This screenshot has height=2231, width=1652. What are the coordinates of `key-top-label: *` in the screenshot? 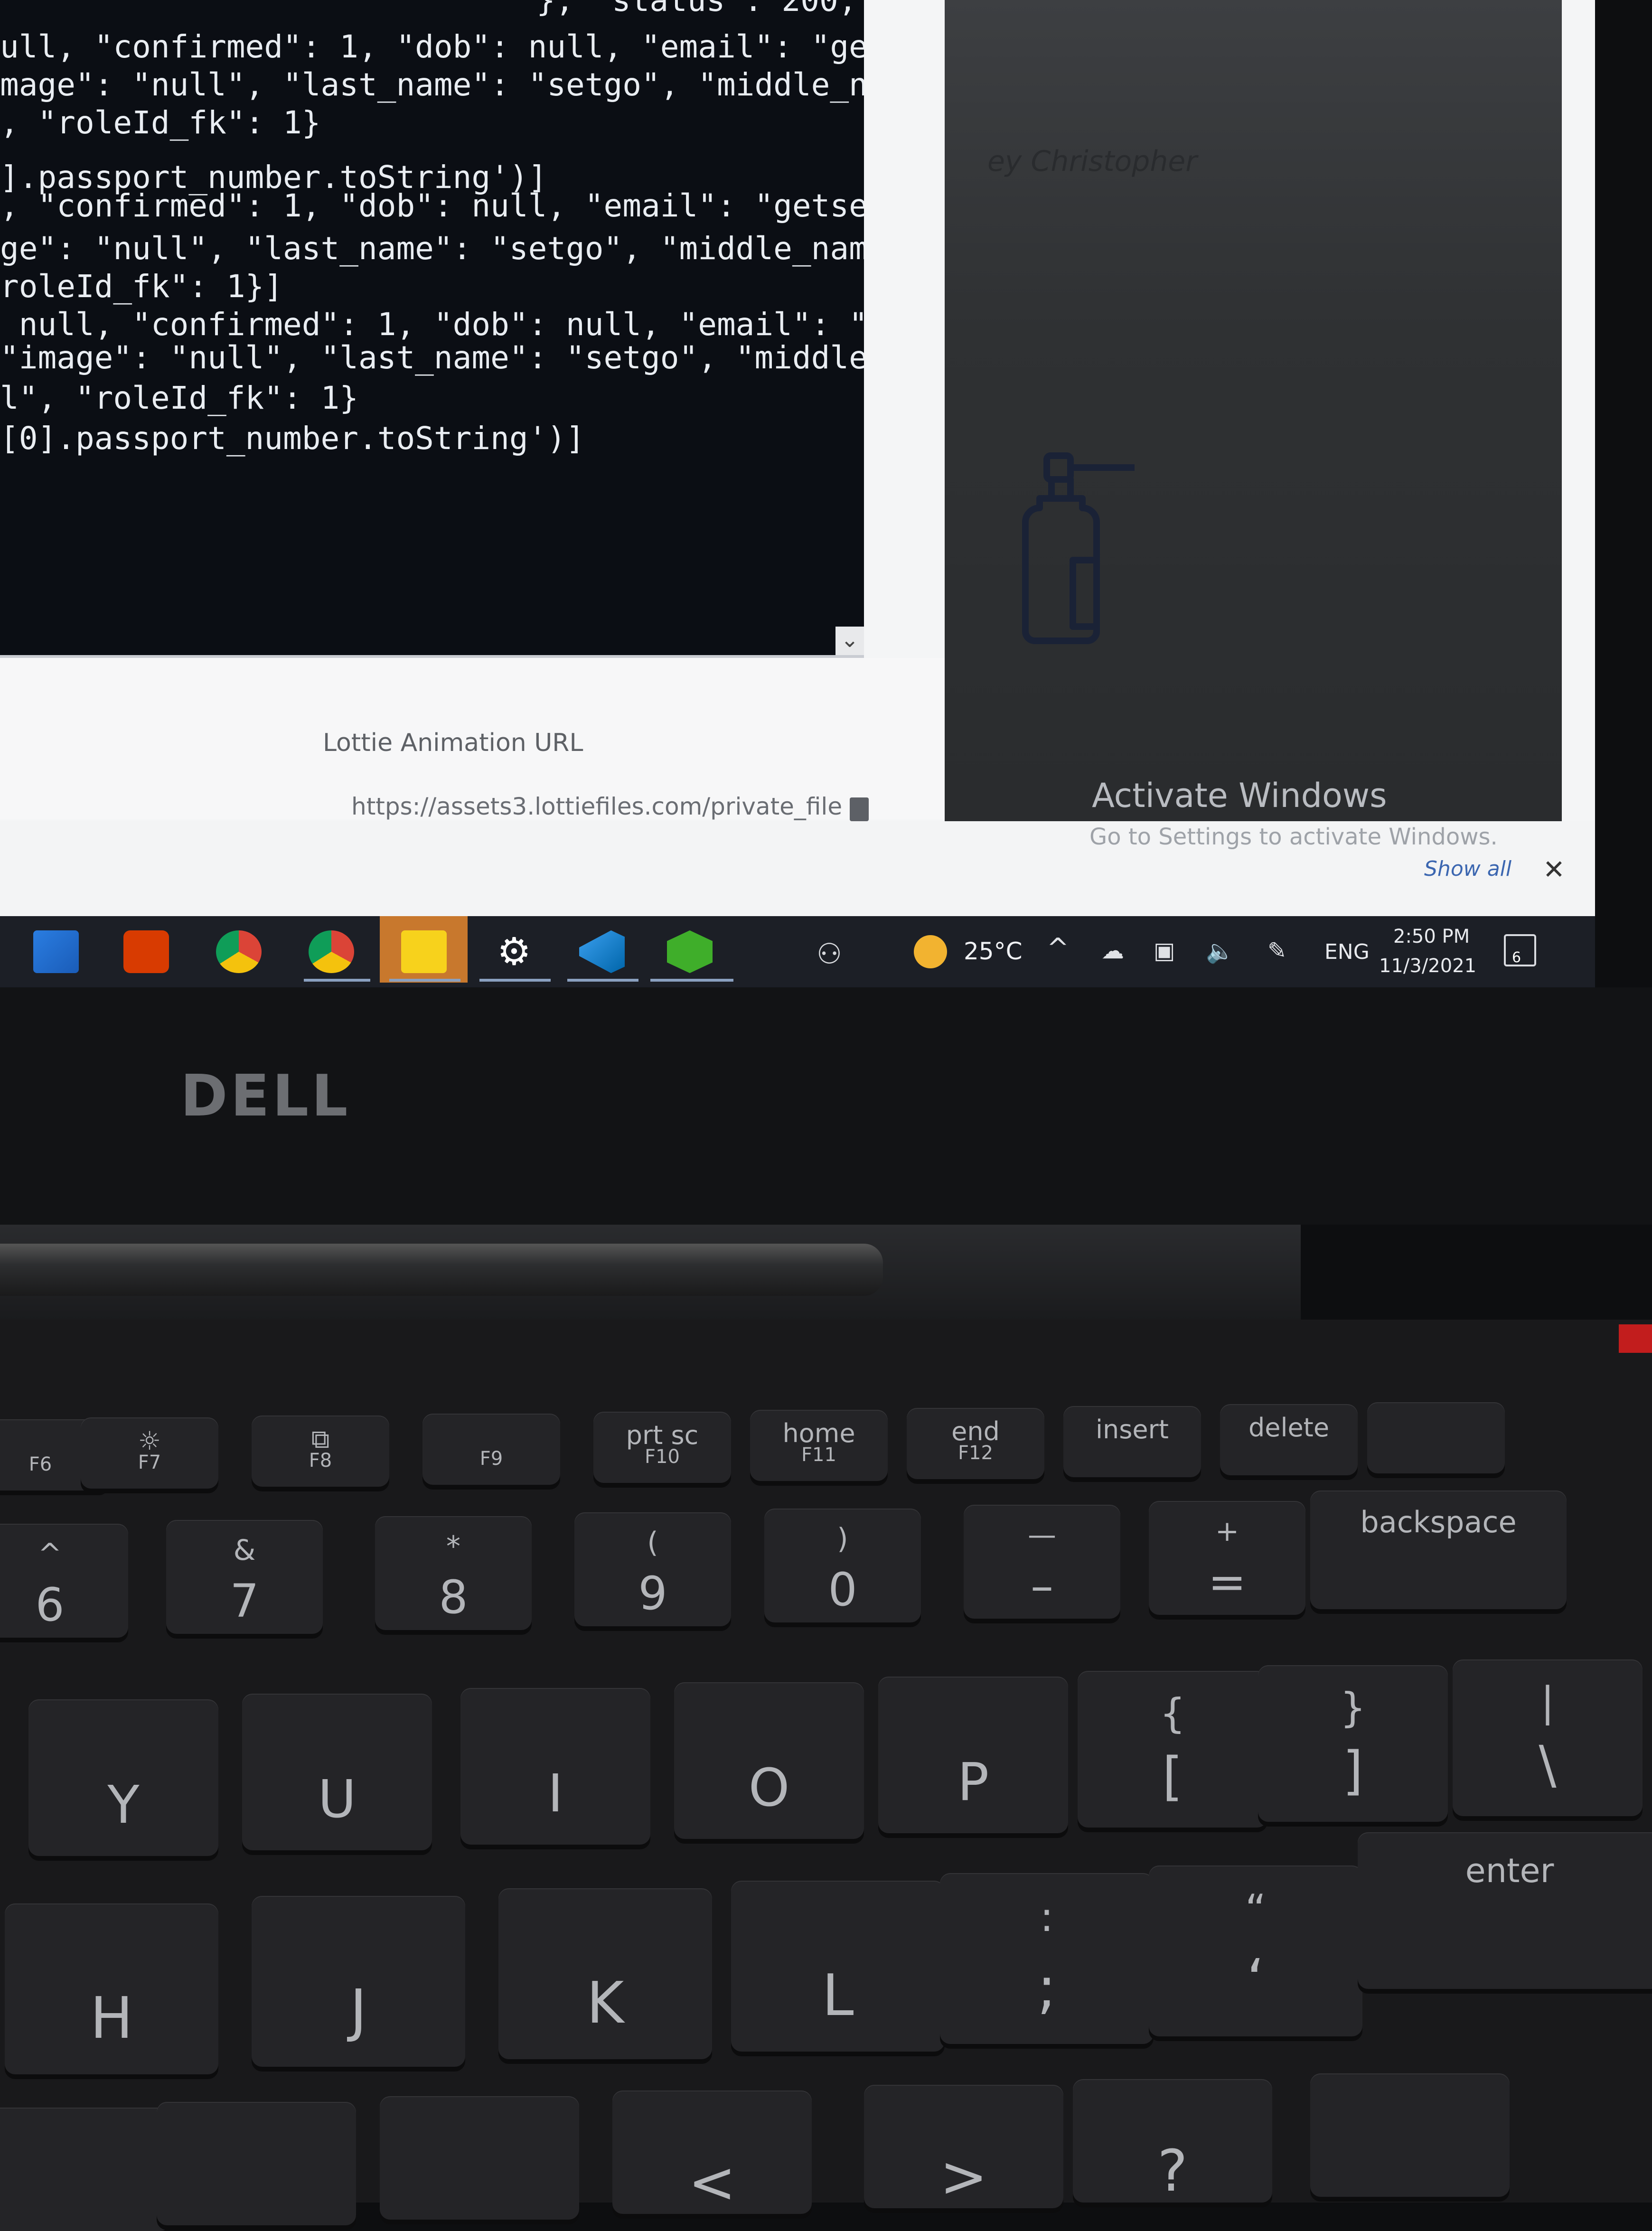 It's located at (453, 1546).